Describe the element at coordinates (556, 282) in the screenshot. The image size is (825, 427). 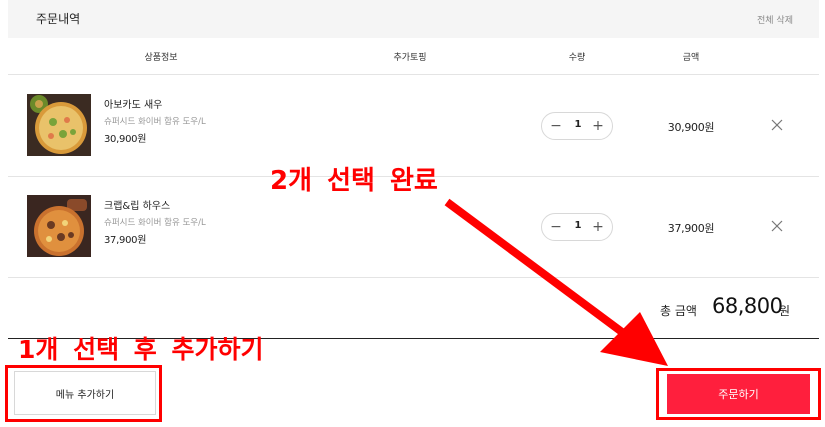
I see `annotation-arrow` at that location.